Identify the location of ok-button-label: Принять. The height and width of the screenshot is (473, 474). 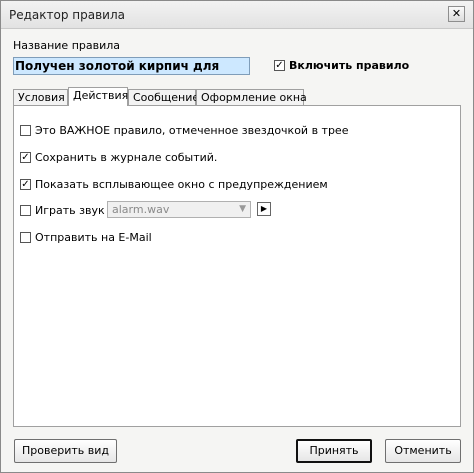
(334, 450).